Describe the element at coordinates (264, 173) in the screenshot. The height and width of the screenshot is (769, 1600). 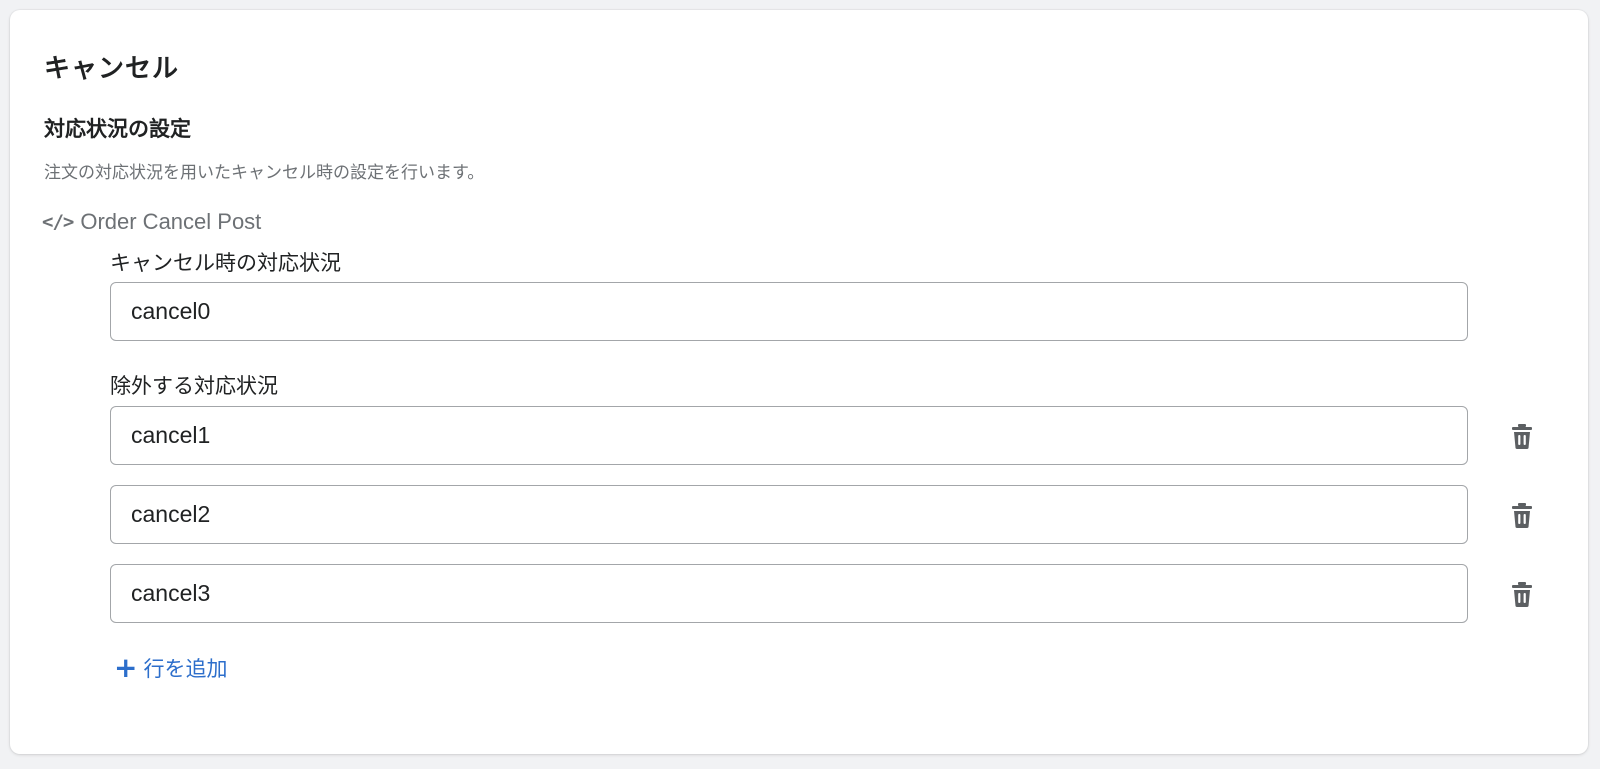
I see `section-description: 注文の対応状況を用いたキャンセル時の設定を行います。` at that location.